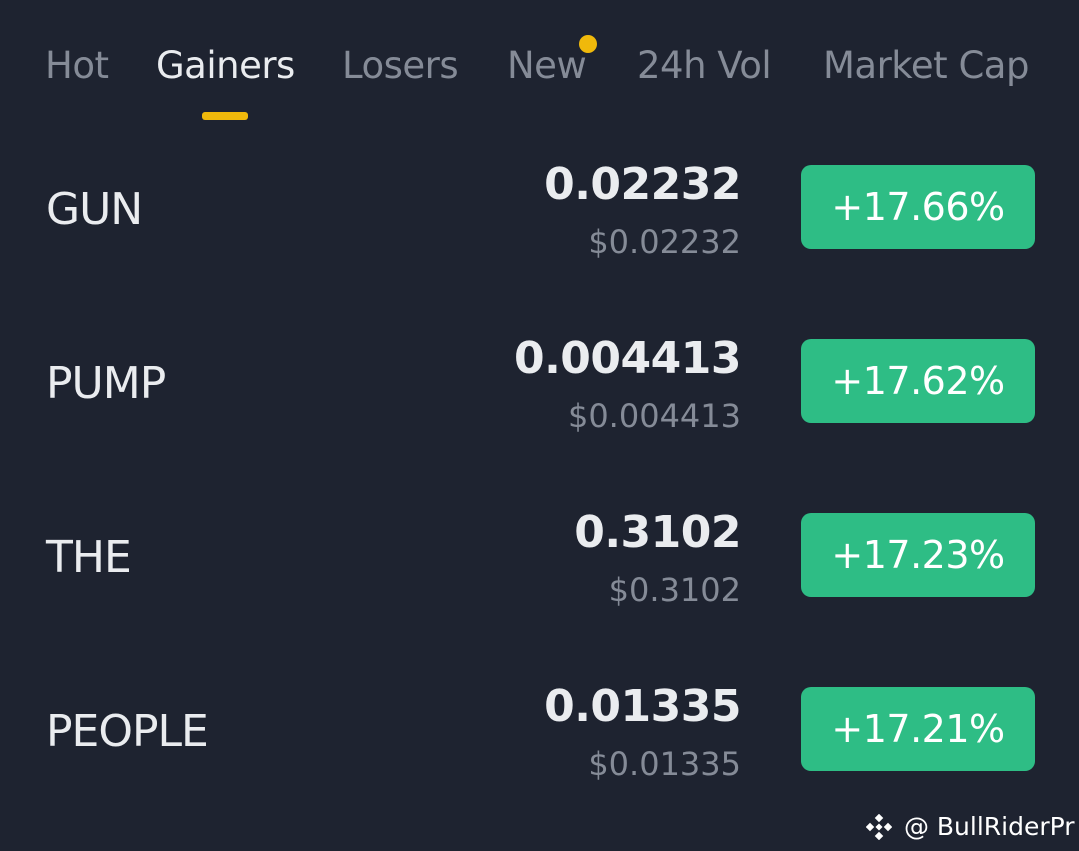 This screenshot has height=851, width=1079. Describe the element at coordinates (127, 731) in the screenshot. I see `symbol-name: PEOPLE` at that location.